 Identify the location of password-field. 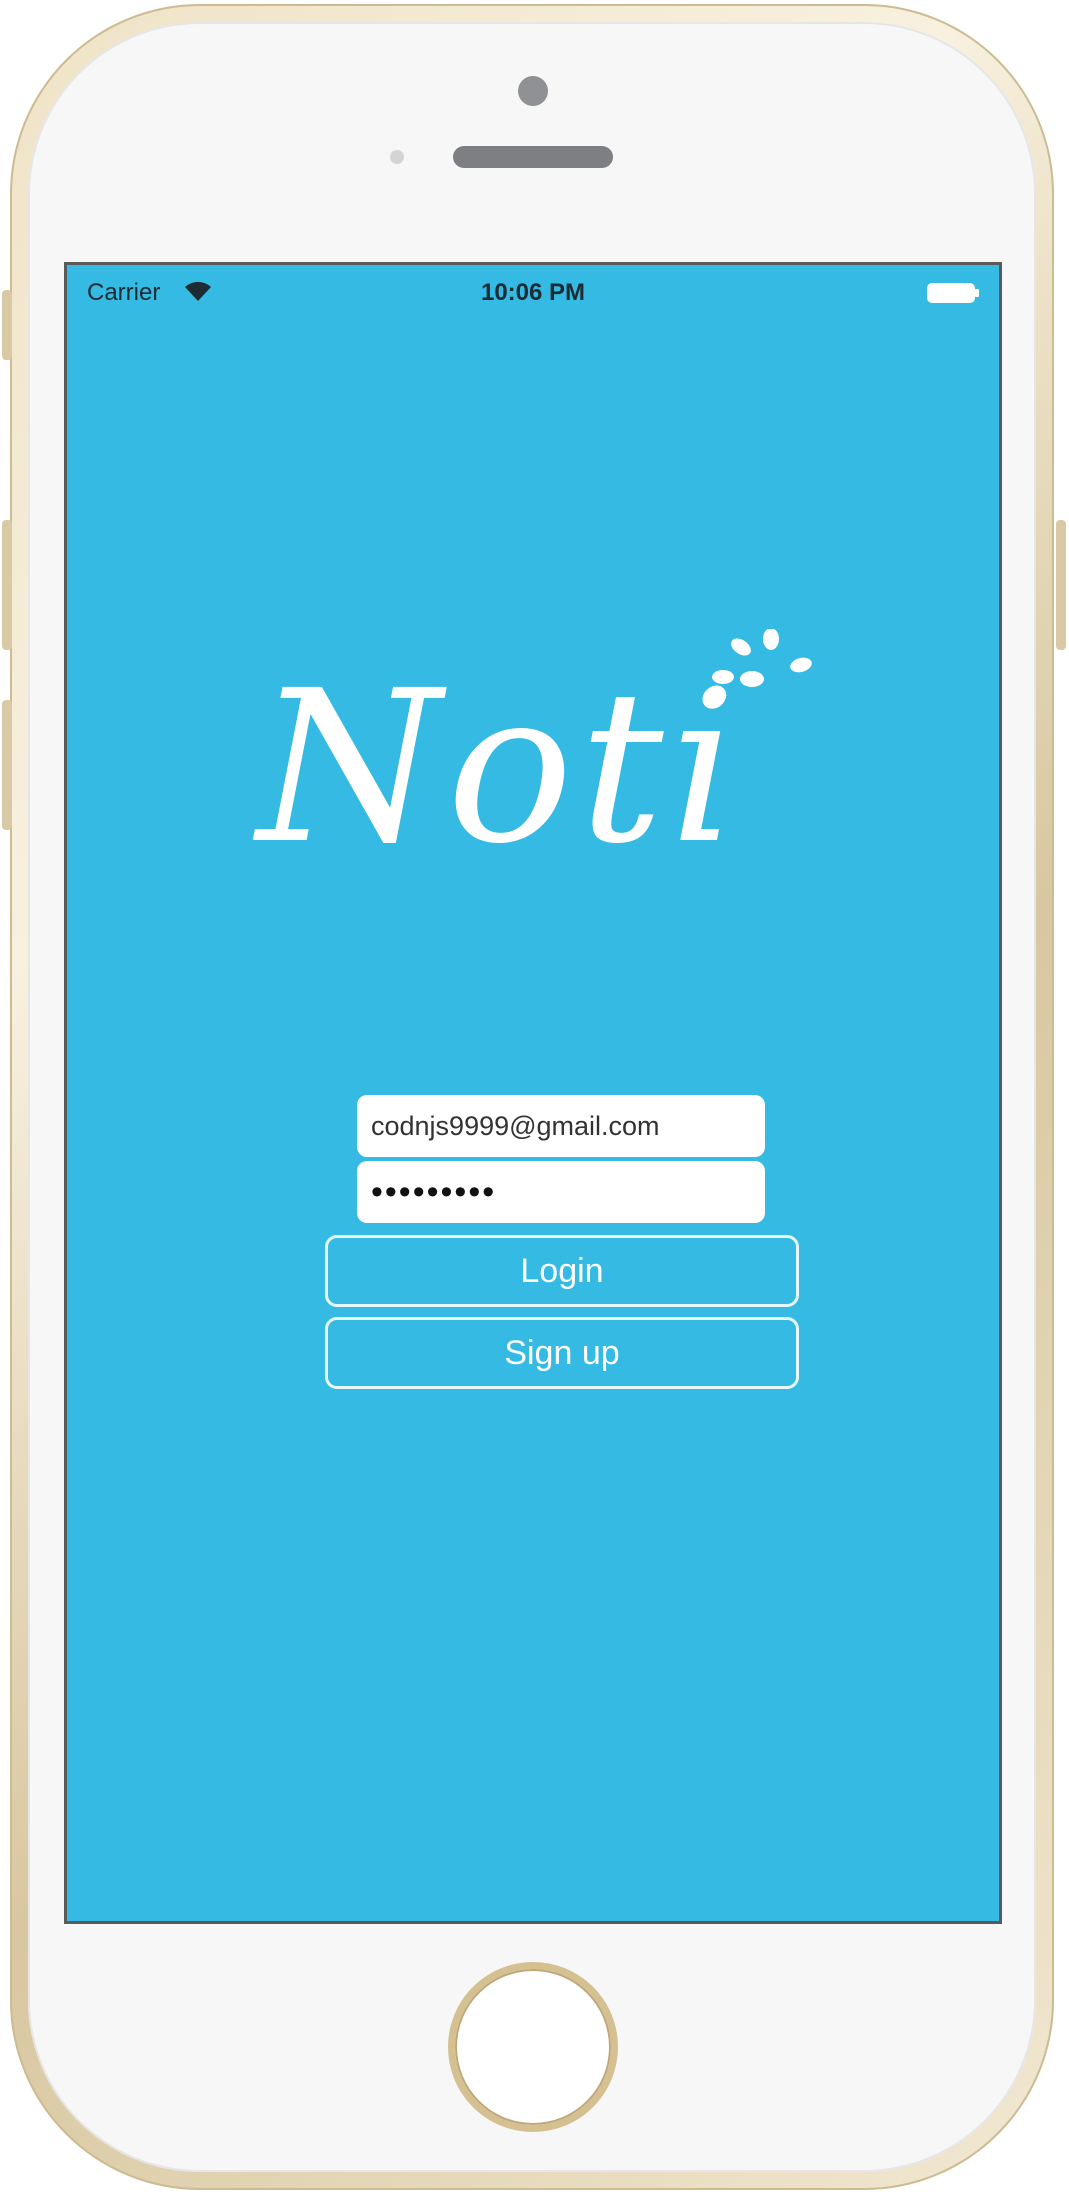
(561, 1192).